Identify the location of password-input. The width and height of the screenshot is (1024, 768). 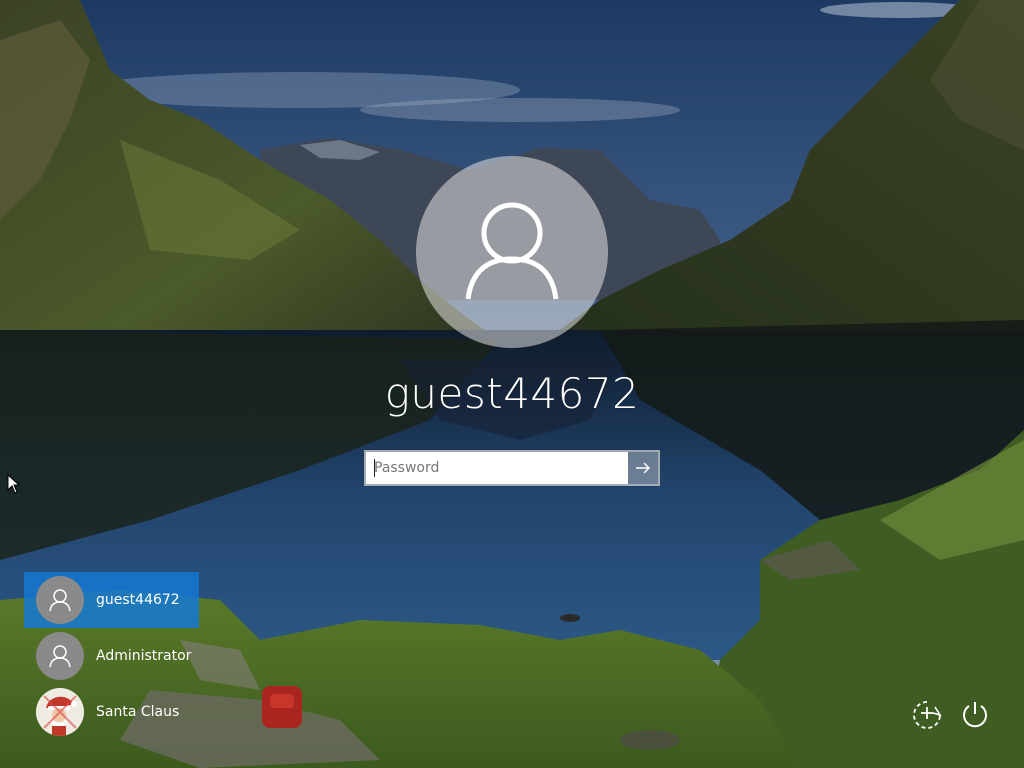
(497, 468).